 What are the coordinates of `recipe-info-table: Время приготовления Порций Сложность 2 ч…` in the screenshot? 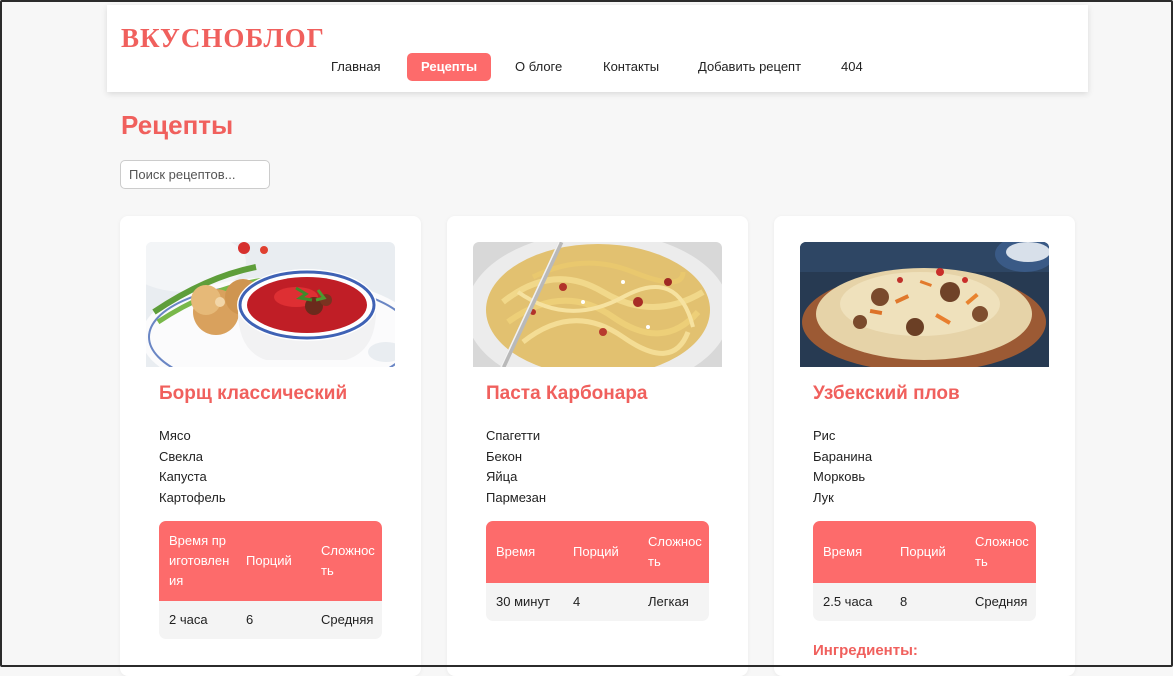 It's located at (270, 580).